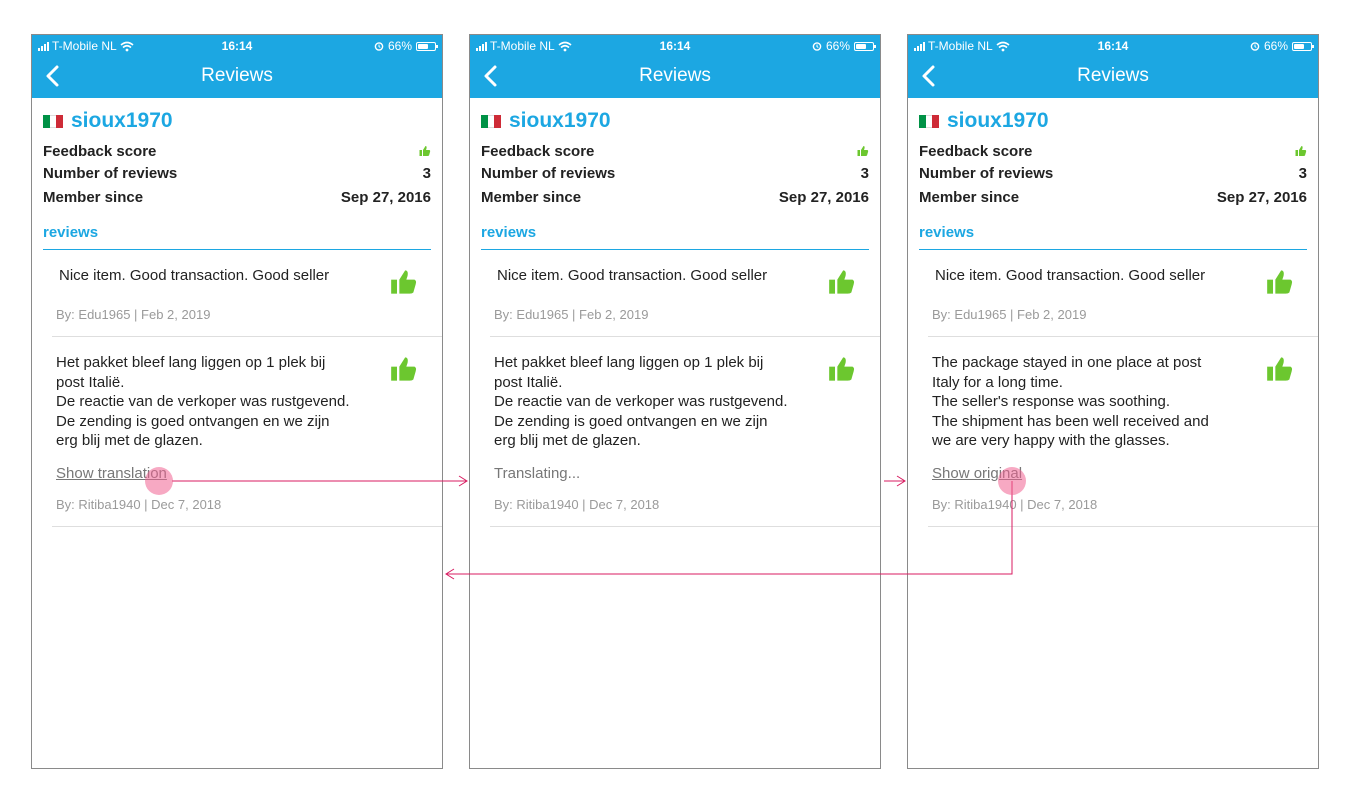  Describe the element at coordinates (1070, 421) in the screenshot. I see `review-text-line: The shipment has been well received and` at that location.